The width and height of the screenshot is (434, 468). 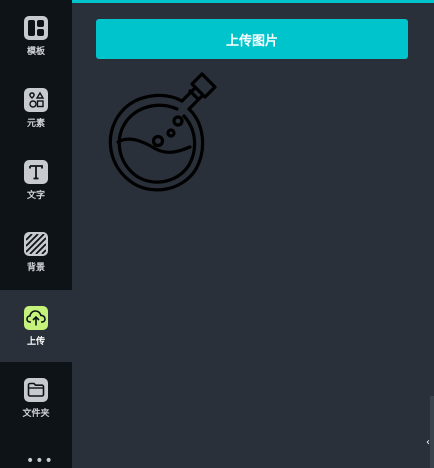 I want to click on background-icon, so click(x=36, y=243).